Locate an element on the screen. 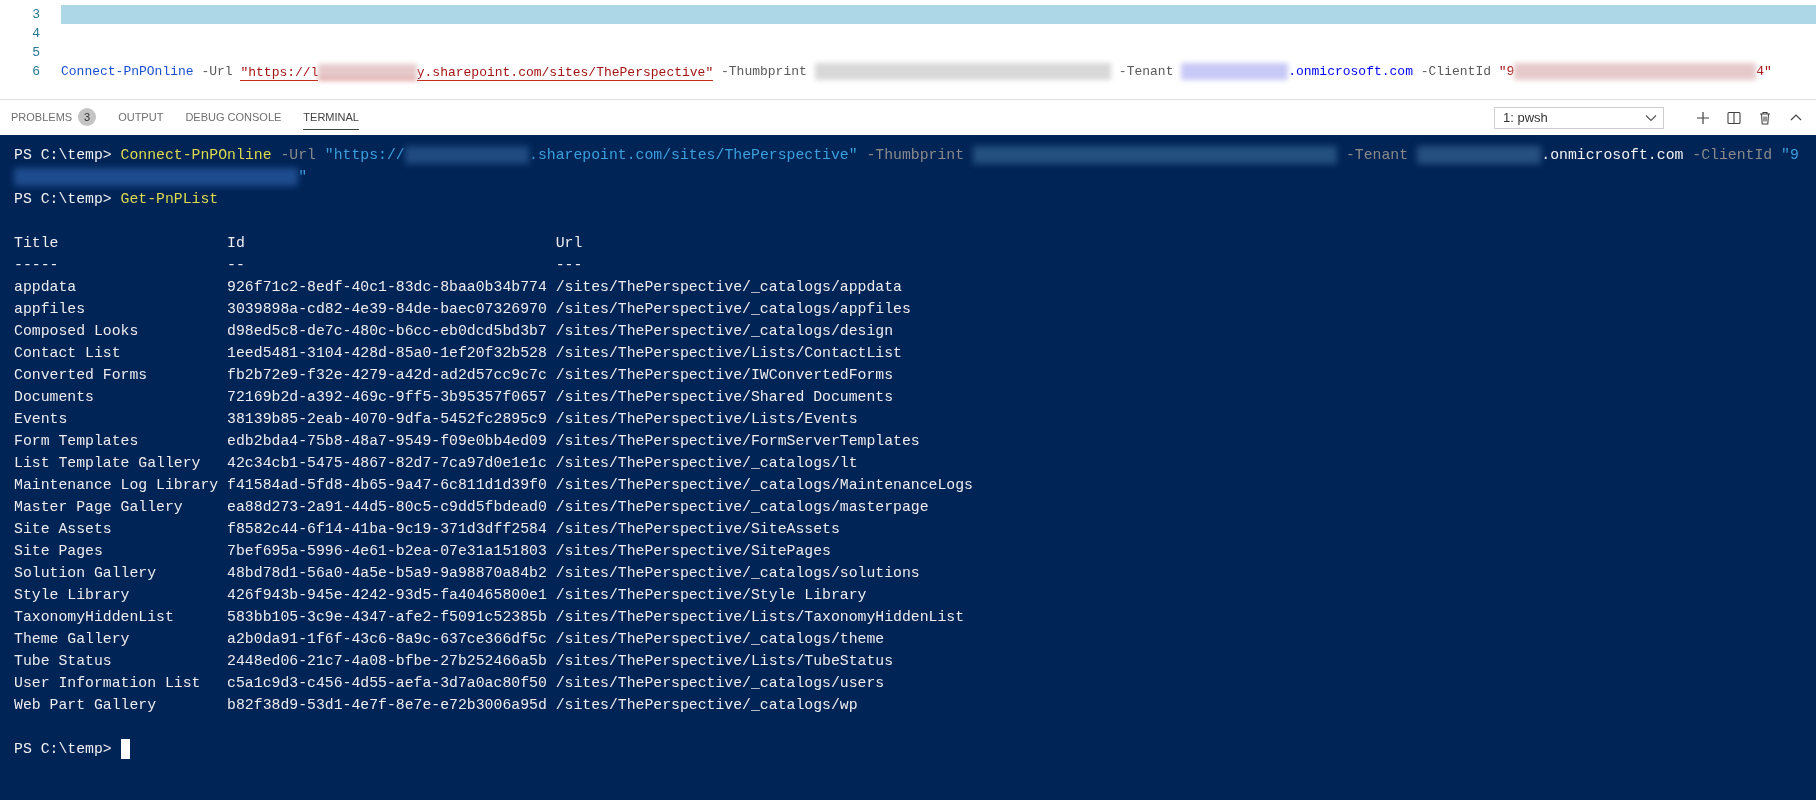 Image resolution: width=1816 pixels, height=800 pixels. split-pane-icon is located at coordinates (1734, 117).